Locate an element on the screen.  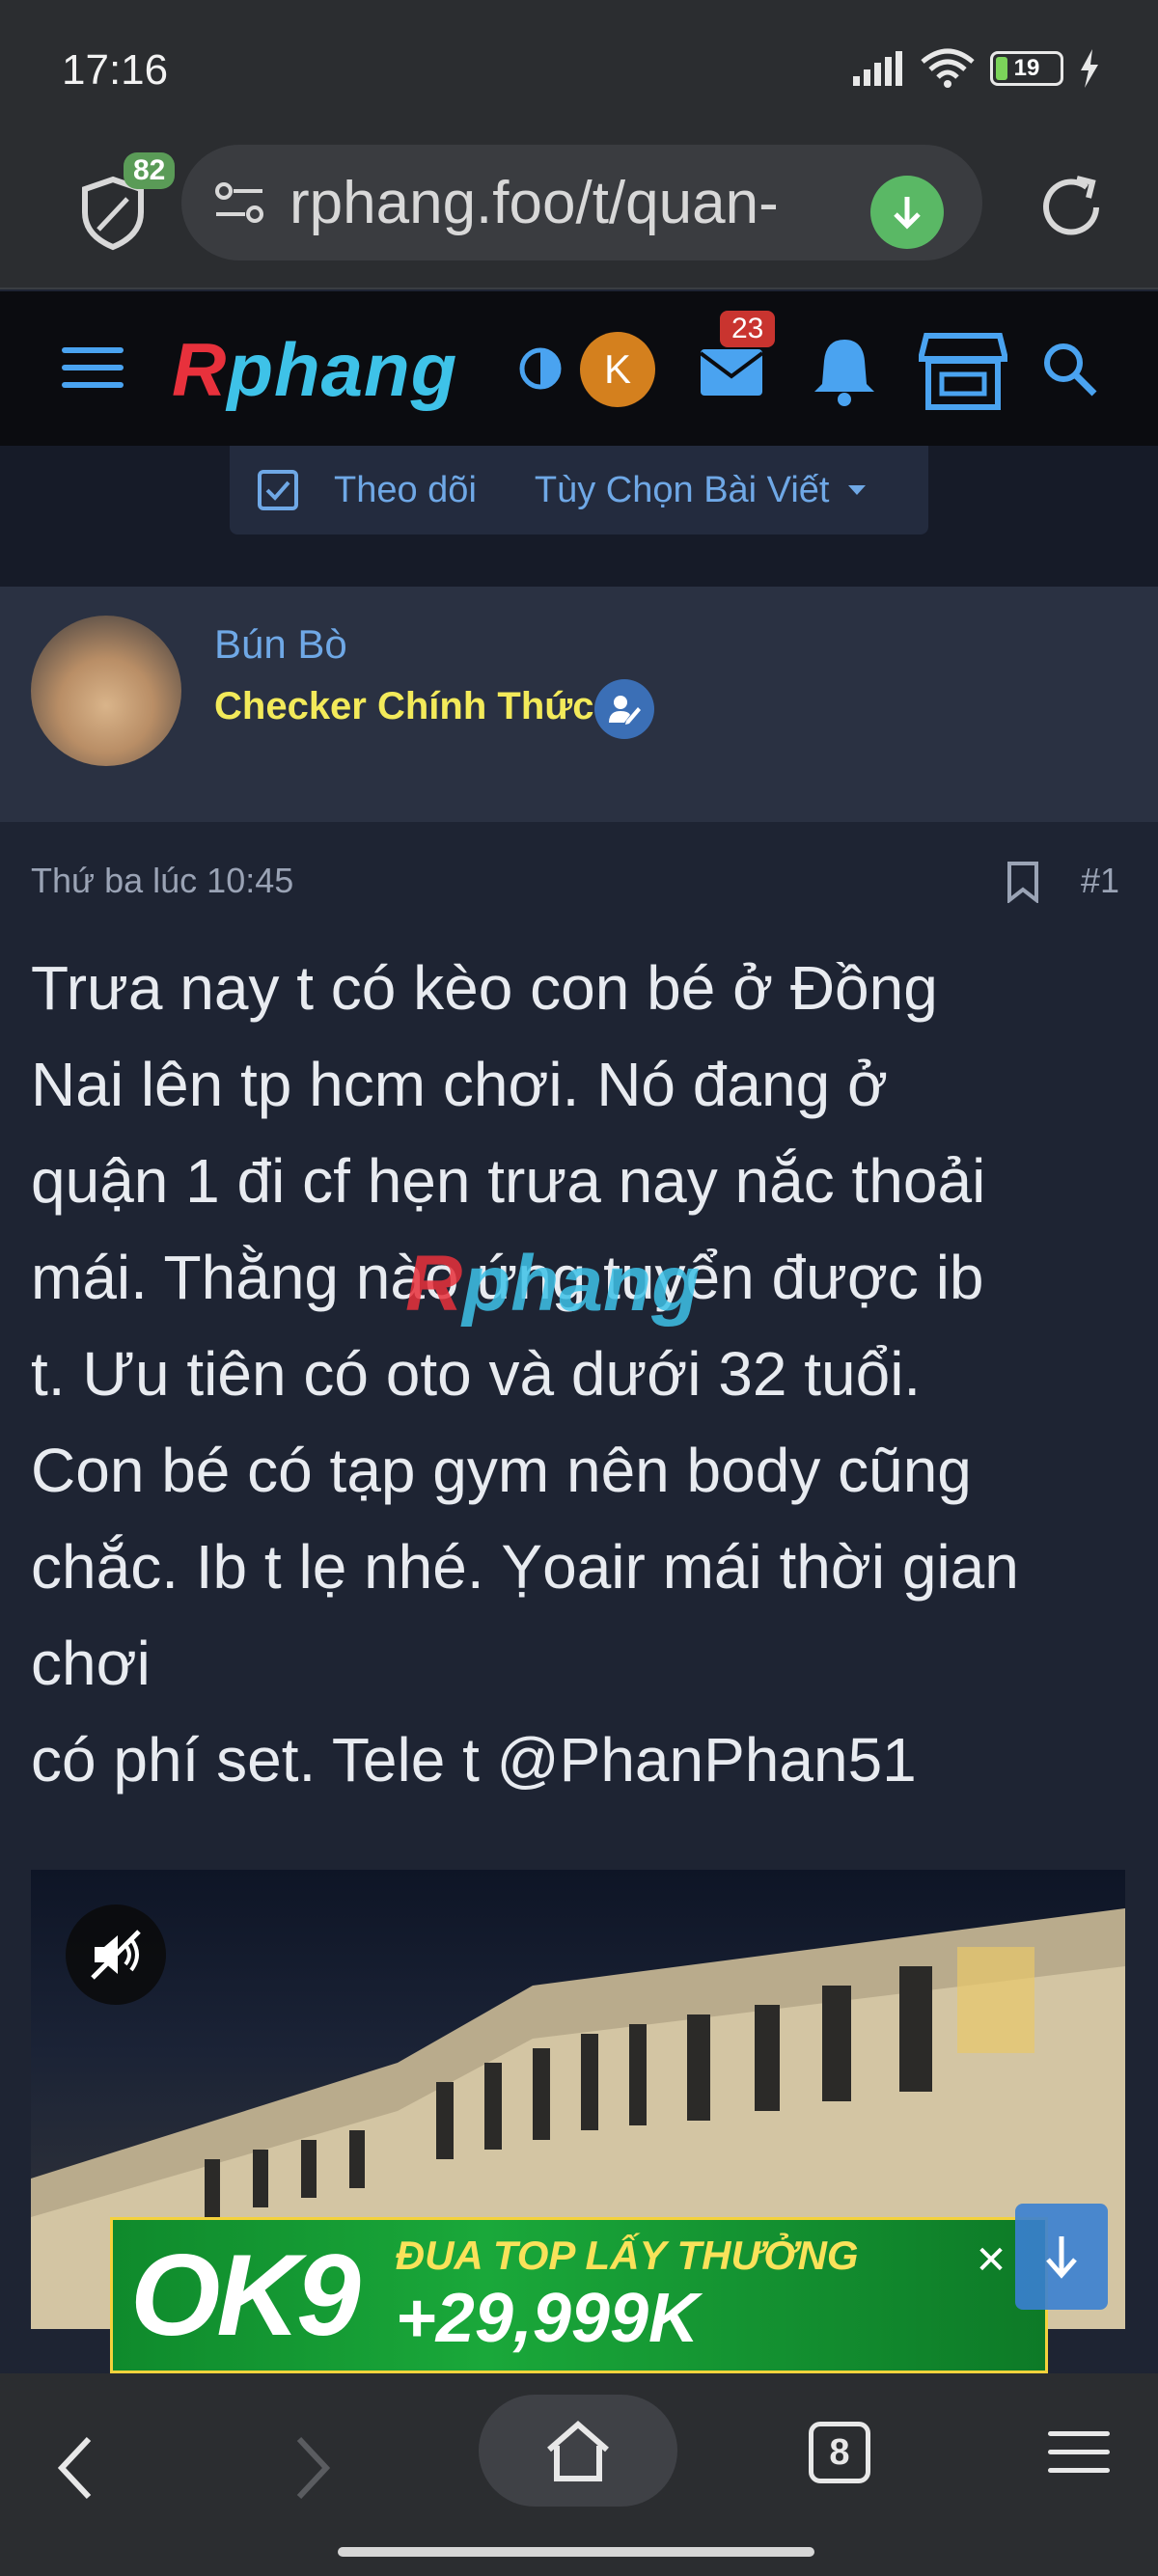
battery-level: 19 is located at coordinates (1026, 68).